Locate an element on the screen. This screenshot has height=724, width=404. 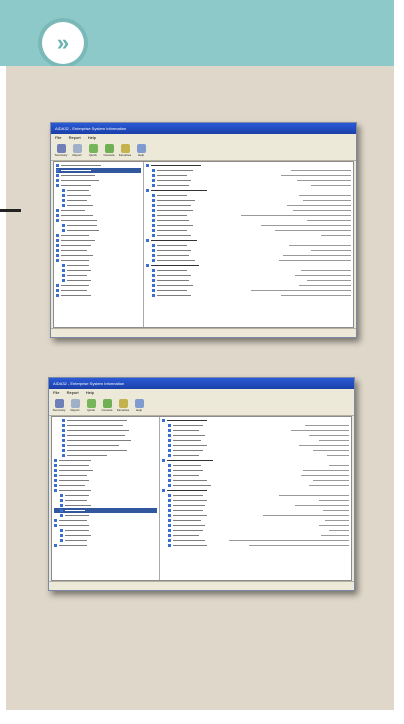
margin-dash is located at coordinates (10, 210).